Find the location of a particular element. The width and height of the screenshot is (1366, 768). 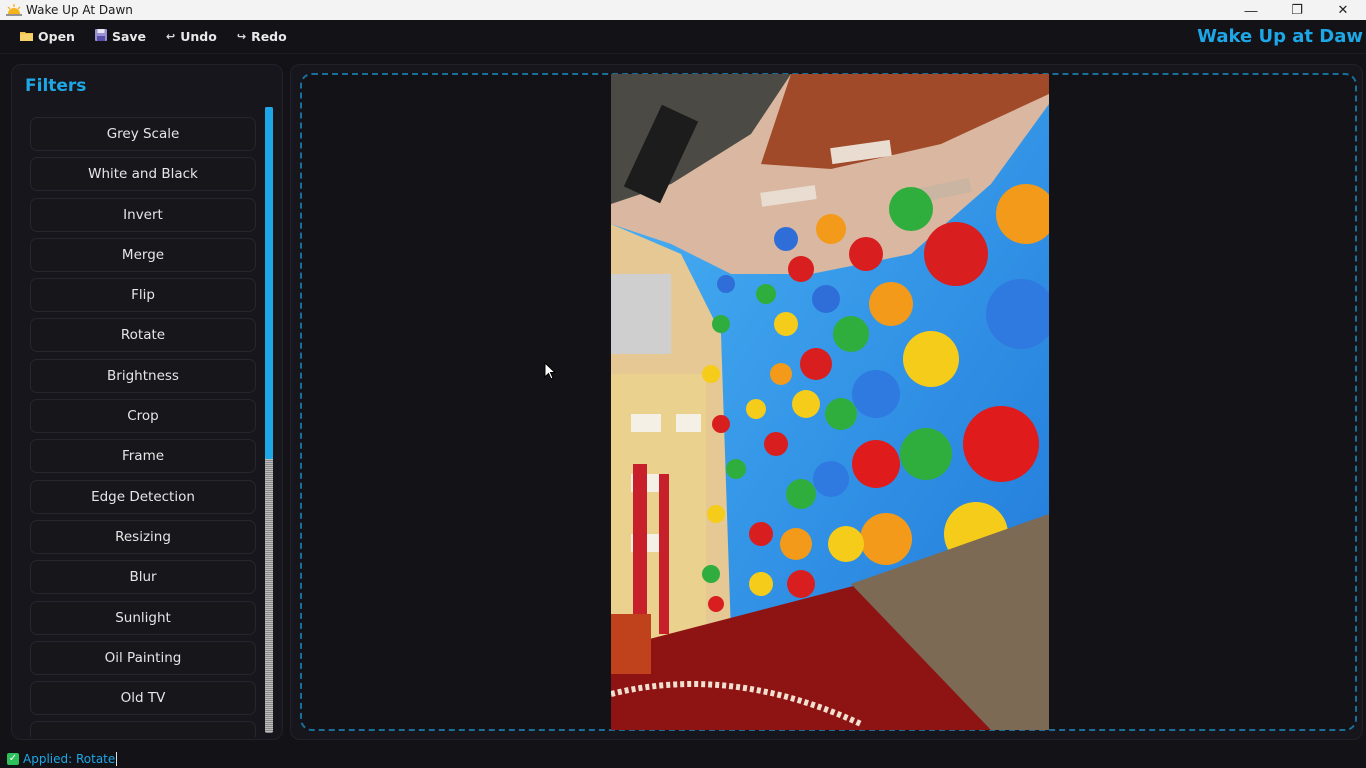

undo-label: Undo is located at coordinates (198, 36).